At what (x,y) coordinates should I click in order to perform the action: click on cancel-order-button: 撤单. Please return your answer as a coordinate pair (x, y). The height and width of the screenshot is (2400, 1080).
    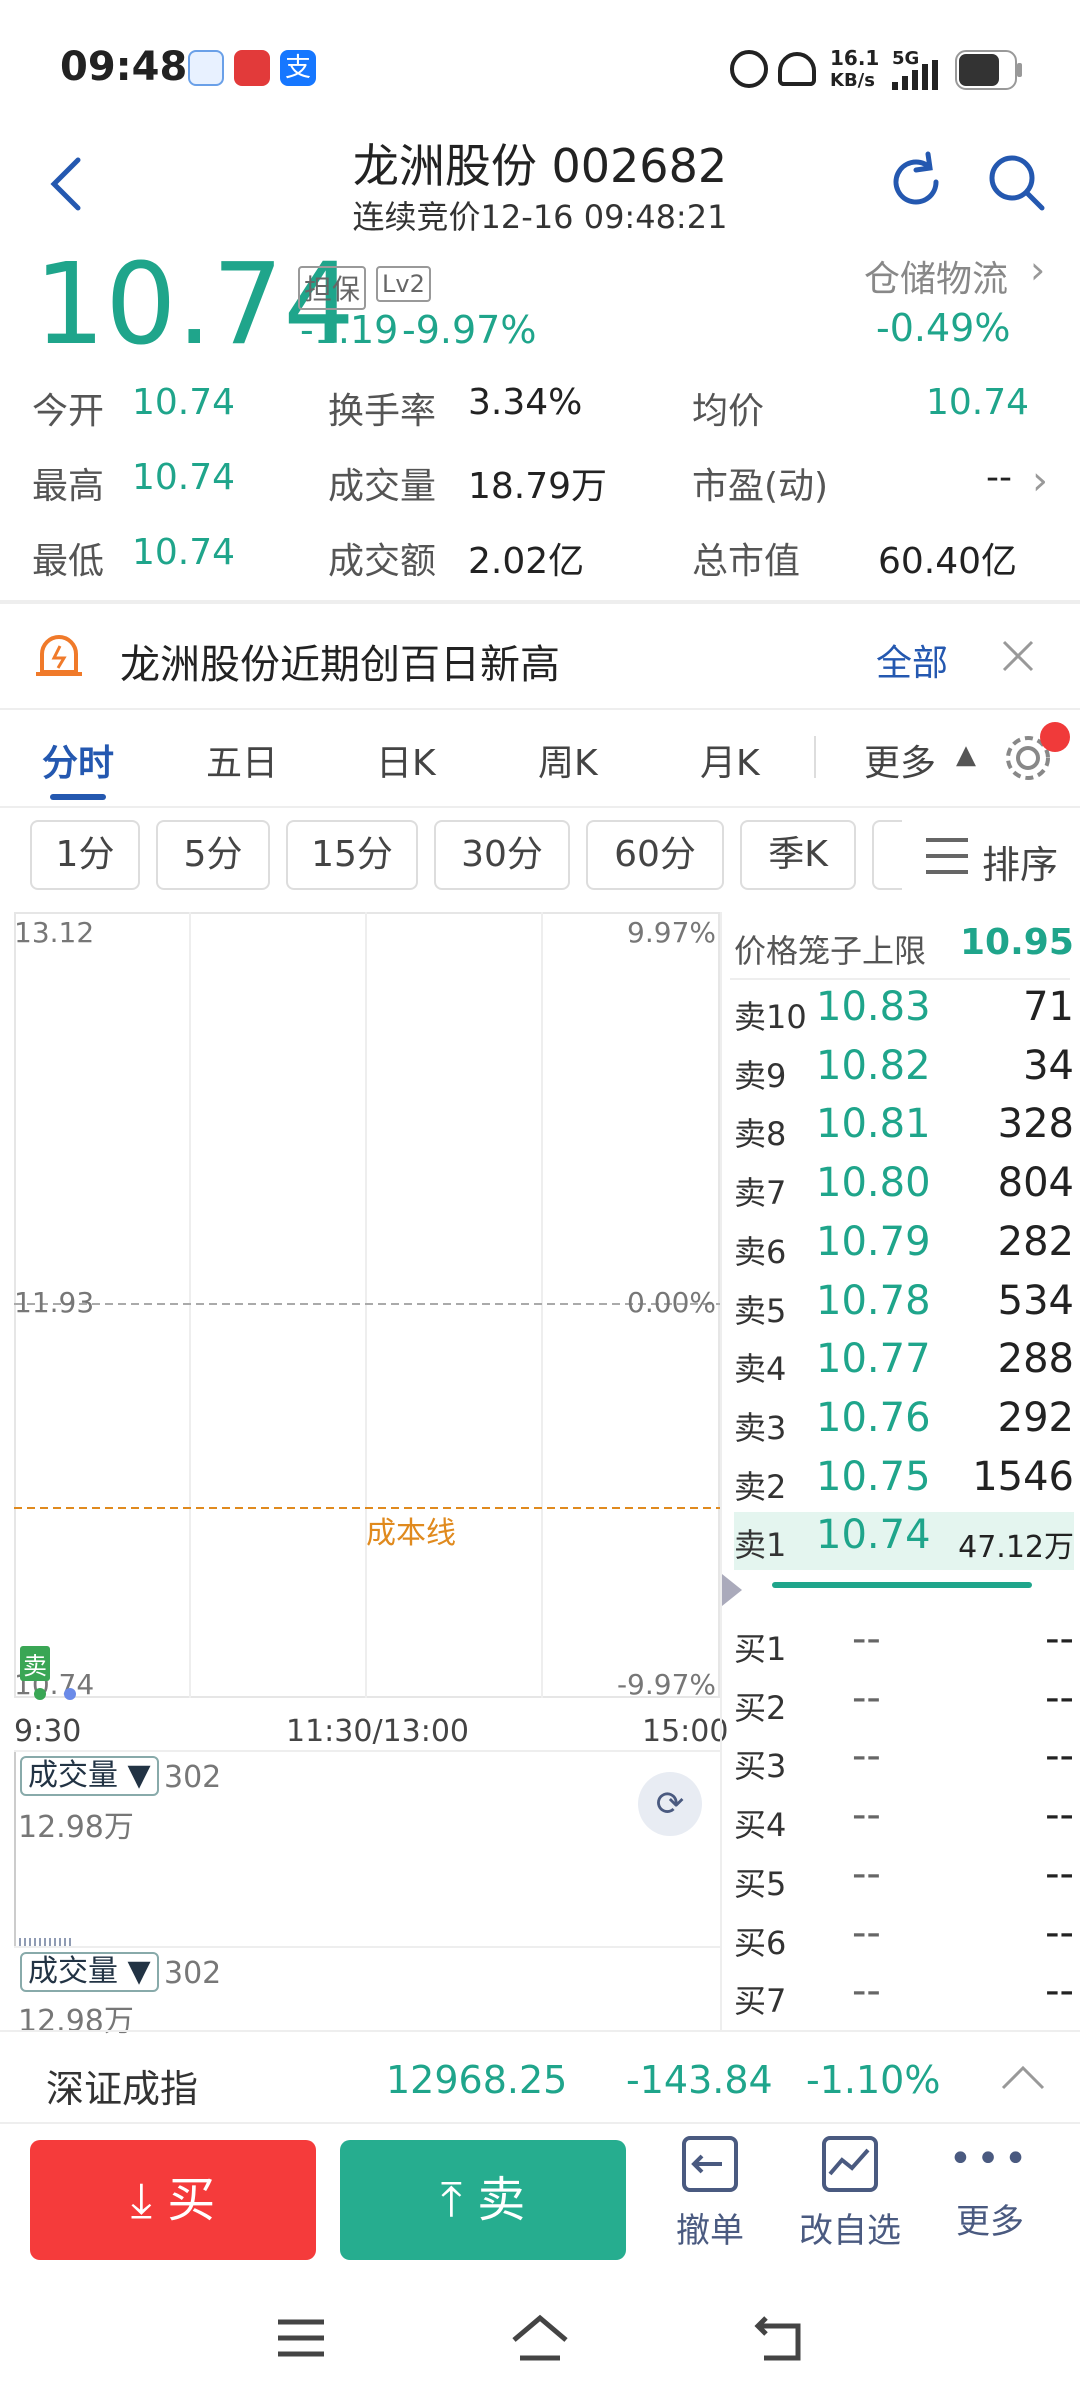
    Looking at the image, I should click on (710, 2193).